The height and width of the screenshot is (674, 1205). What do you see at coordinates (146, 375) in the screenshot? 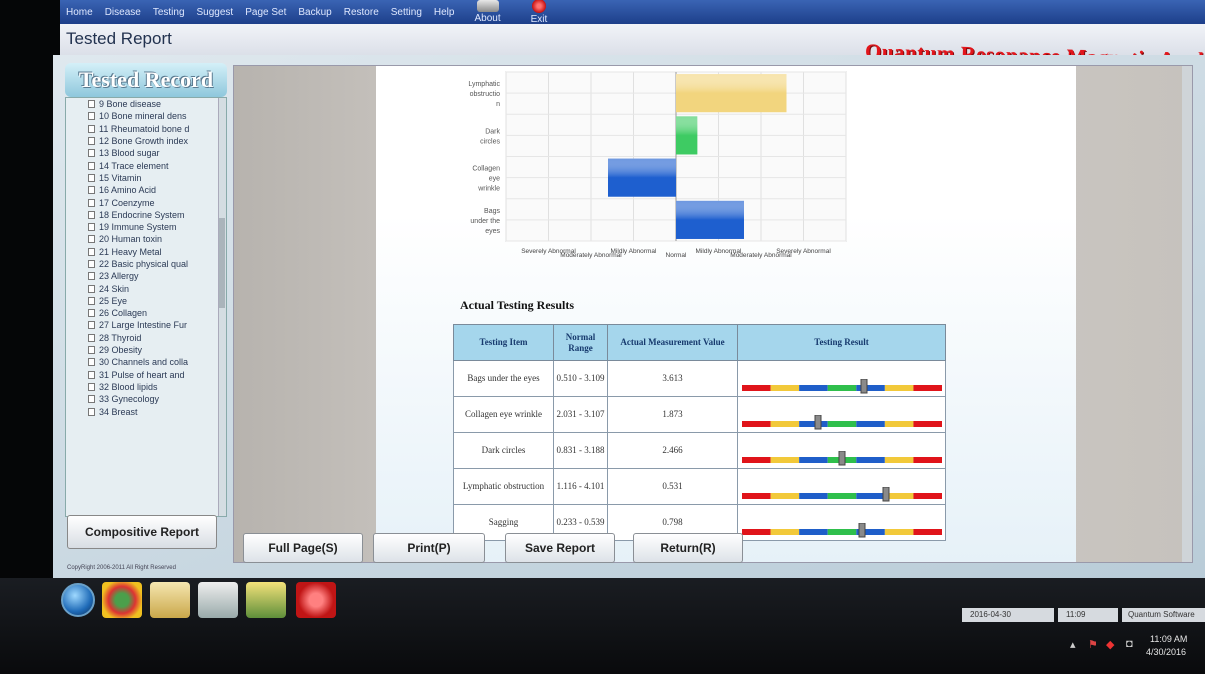
I see `record-item: 31 Pulse of heart and` at bounding box center [146, 375].